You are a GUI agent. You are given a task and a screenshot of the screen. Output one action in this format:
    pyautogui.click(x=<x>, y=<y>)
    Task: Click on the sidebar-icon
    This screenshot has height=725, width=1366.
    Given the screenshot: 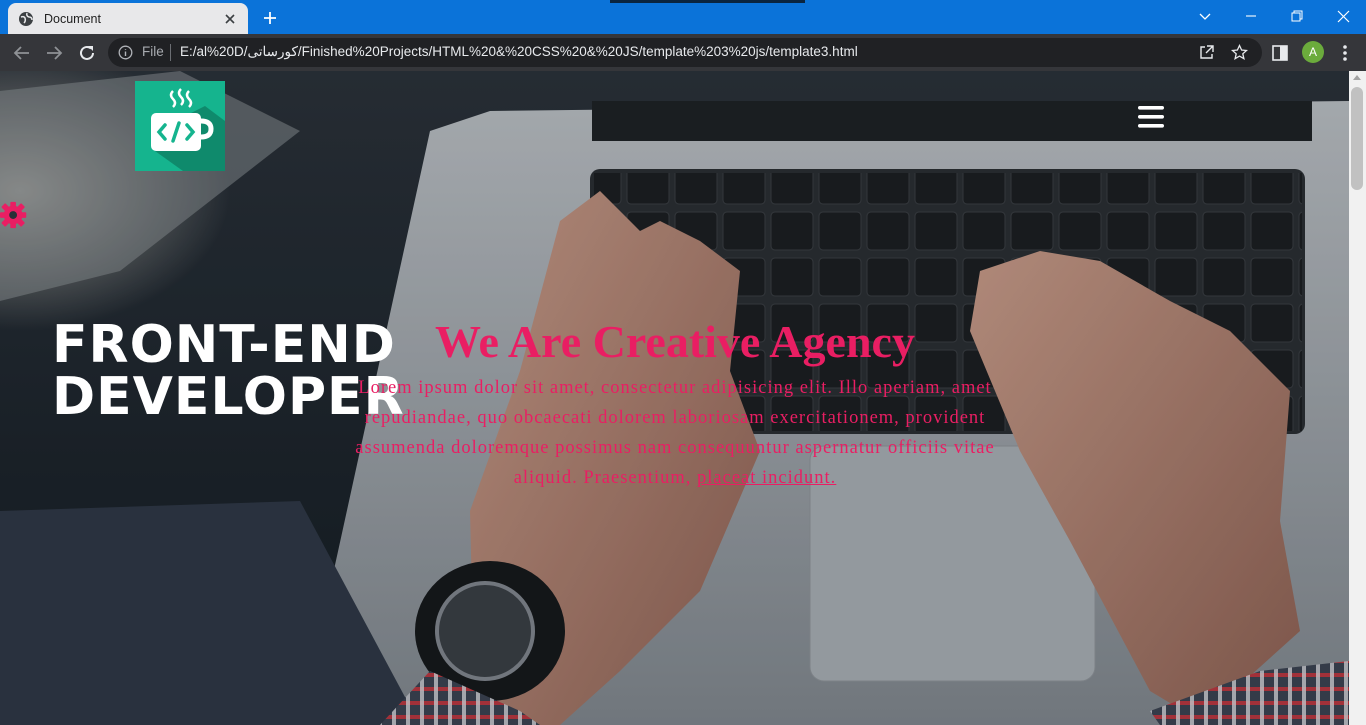 What is the action you would take?
    pyautogui.click(x=1280, y=53)
    